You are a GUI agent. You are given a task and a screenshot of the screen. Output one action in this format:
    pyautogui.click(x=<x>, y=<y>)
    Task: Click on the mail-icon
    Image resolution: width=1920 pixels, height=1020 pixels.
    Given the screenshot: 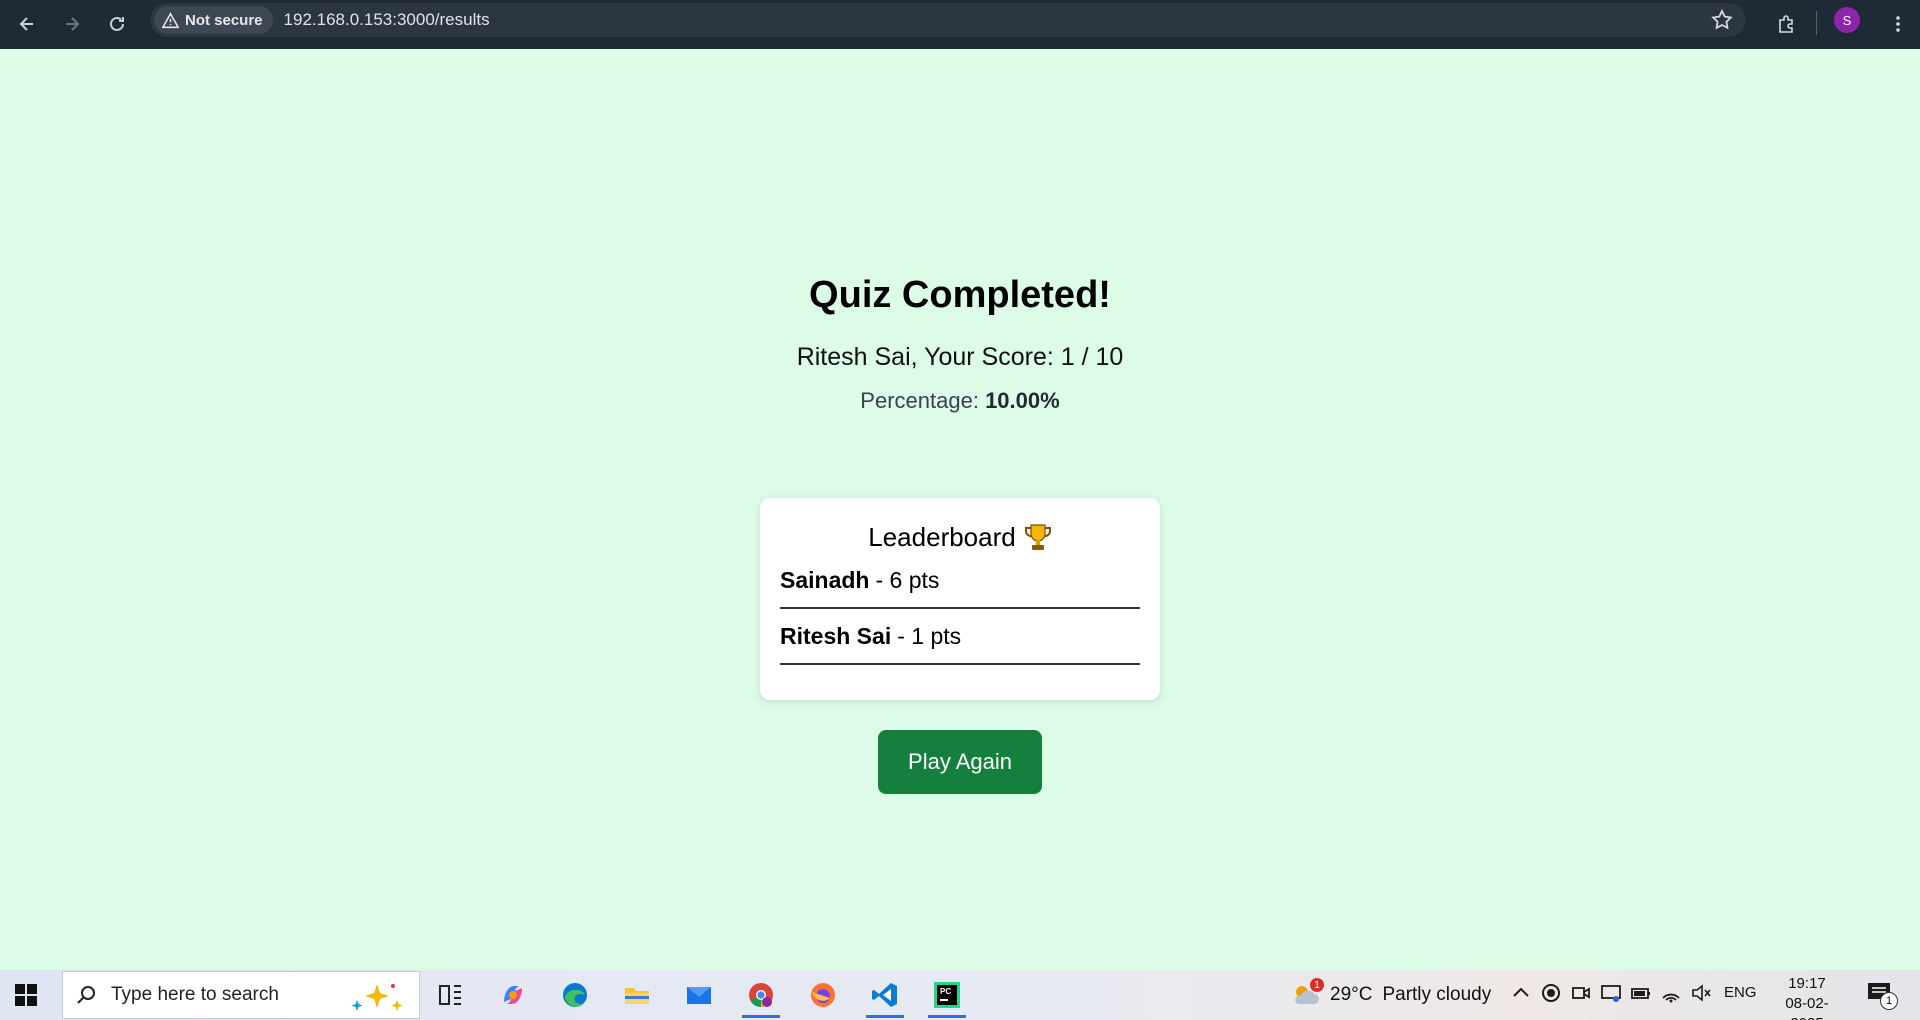 What is the action you would take?
    pyautogui.click(x=699, y=995)
    